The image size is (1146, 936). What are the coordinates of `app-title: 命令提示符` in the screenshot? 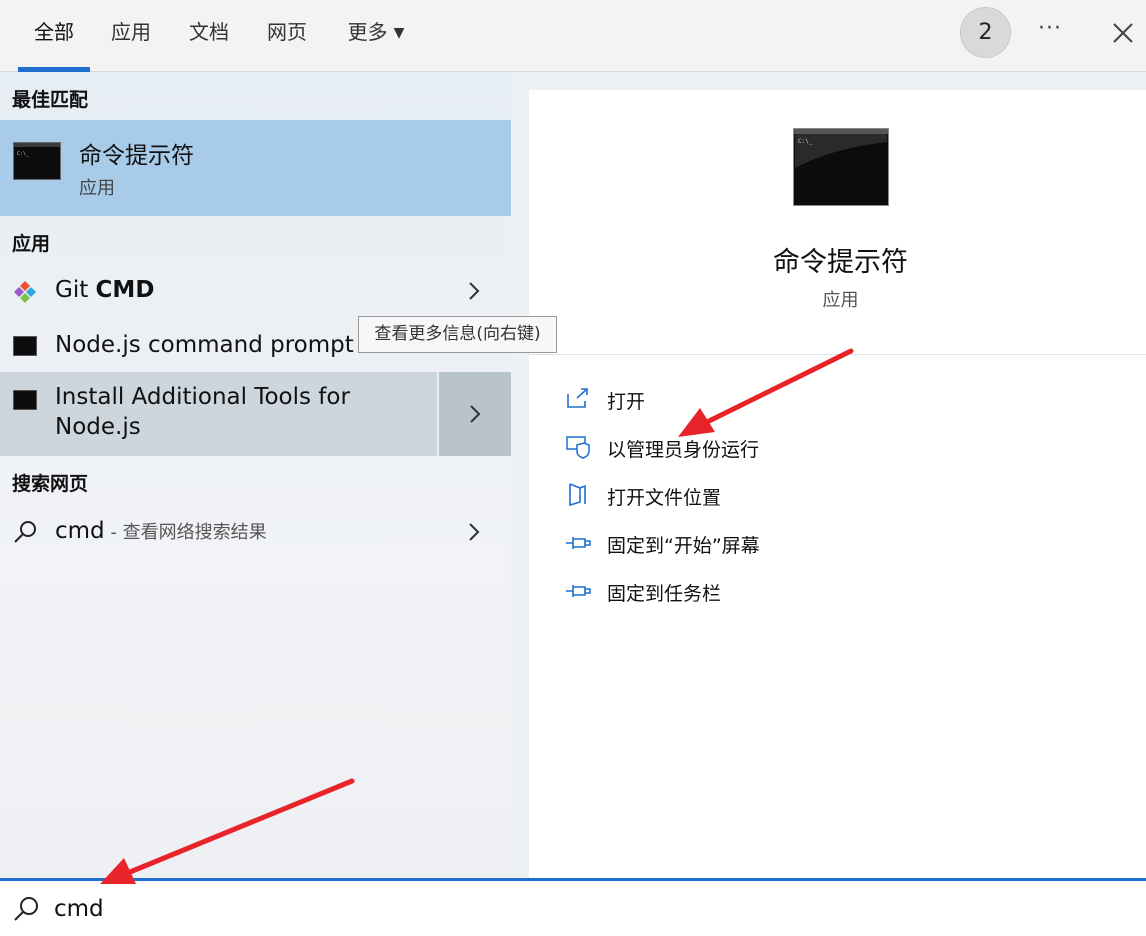 It's located at (840, 262).